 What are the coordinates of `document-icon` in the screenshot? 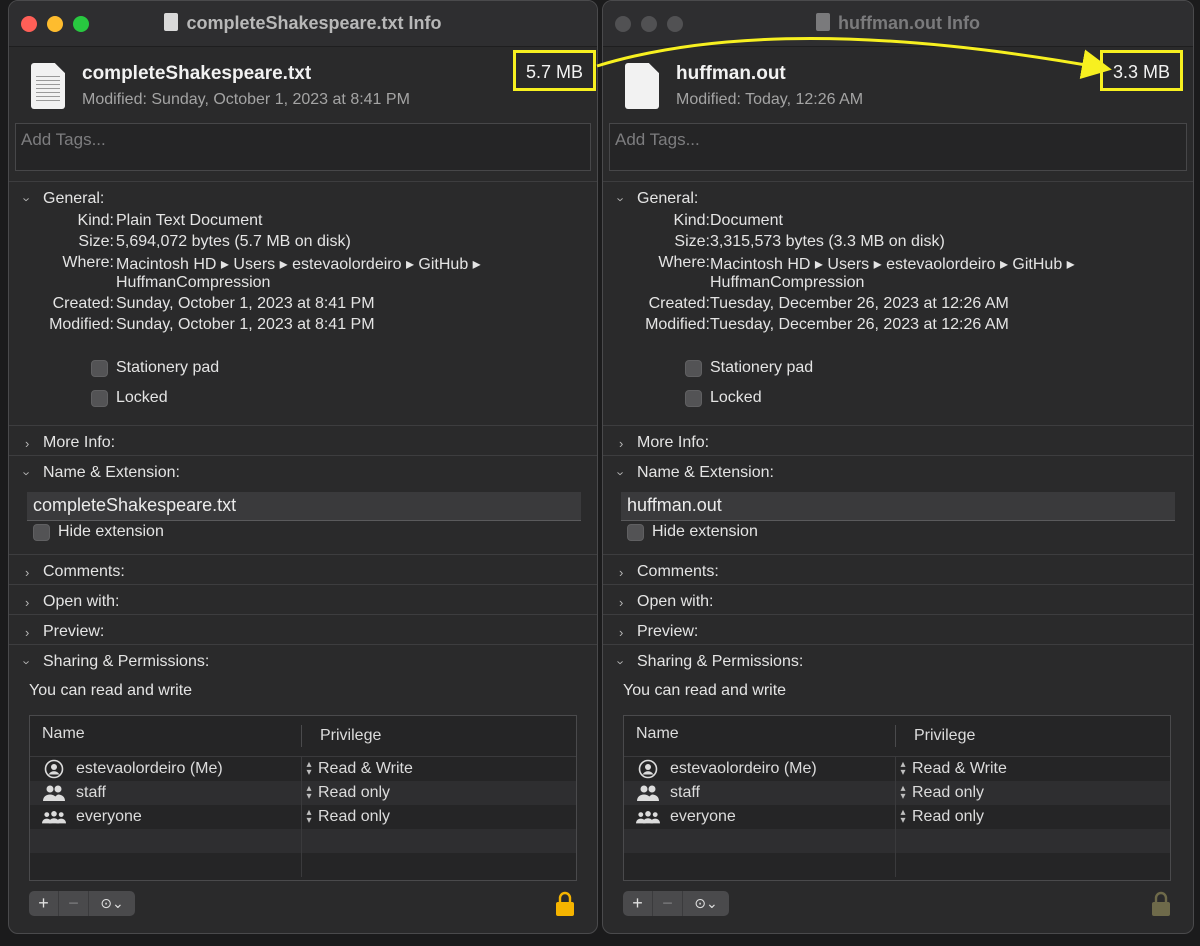 It's located at (171, 22).